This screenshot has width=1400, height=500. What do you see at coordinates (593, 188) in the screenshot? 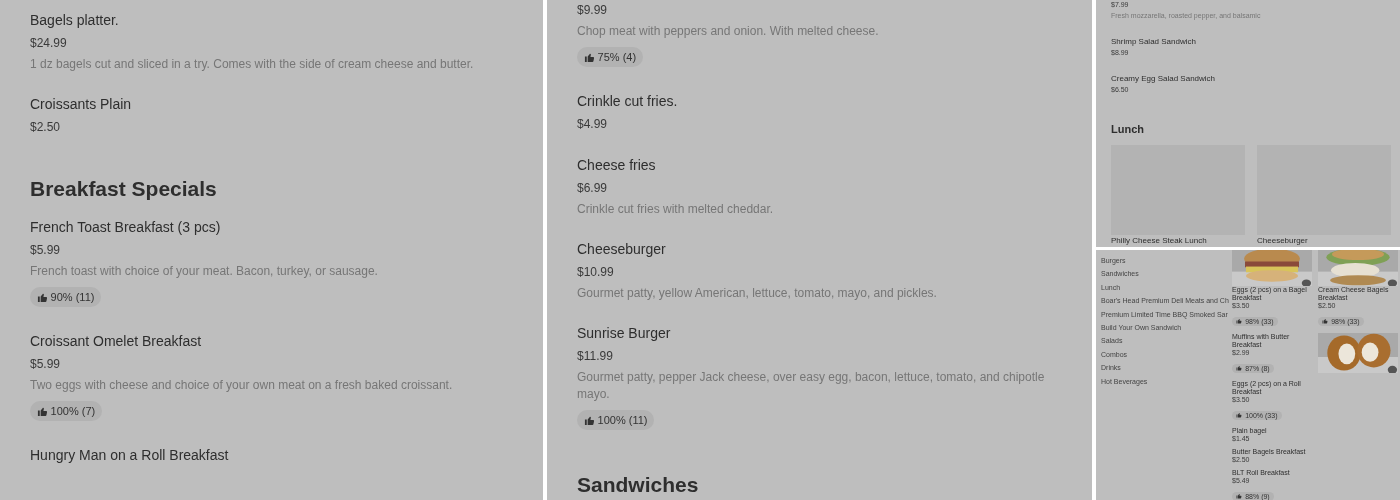
I see `item-price: $6.99` at bounding box center [593, 188].